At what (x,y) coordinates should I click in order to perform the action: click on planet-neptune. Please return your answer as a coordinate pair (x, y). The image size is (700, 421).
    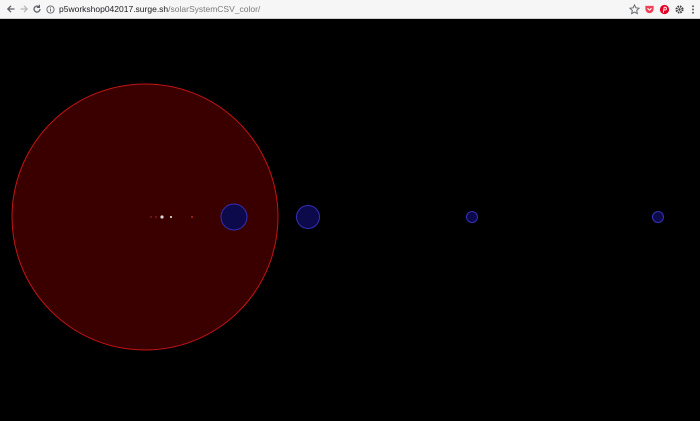
    Looking at the image, I should click on (658, 217).